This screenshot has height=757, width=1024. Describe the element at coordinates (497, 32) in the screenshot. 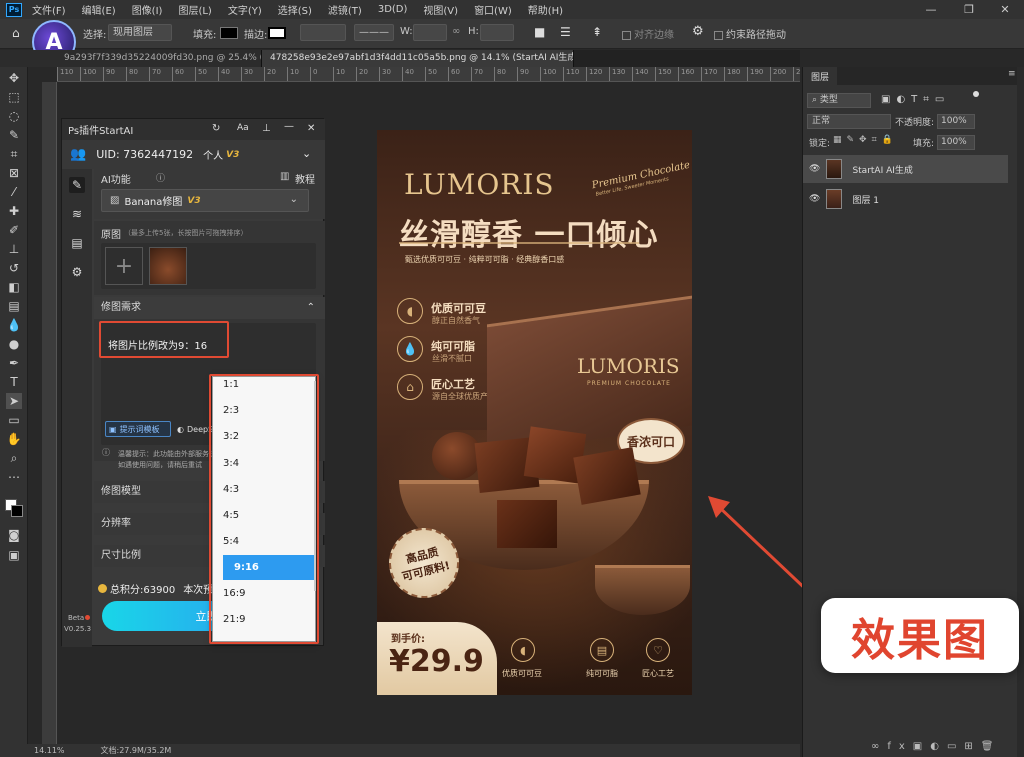

I see `height-input` at that location.